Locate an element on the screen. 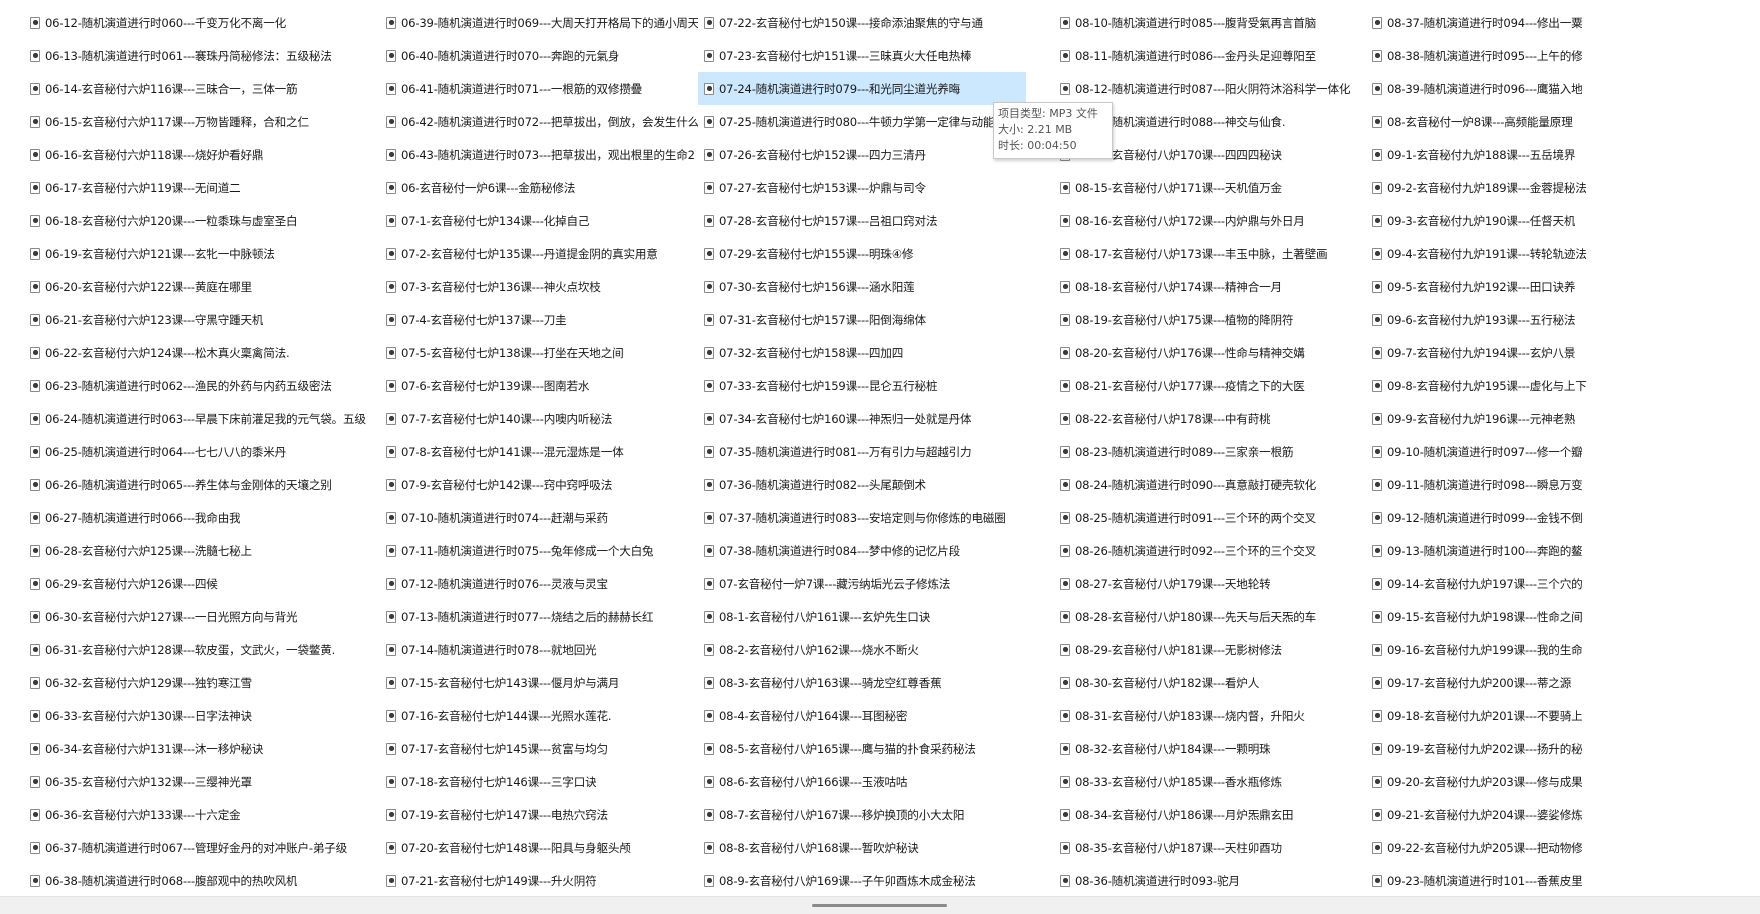 The width and height of the screenshot is (1760, 914). file-item: 06-26-随机演道进行时065---养生体与金刚体的天壤之别 is located at coordinates (202, 484).